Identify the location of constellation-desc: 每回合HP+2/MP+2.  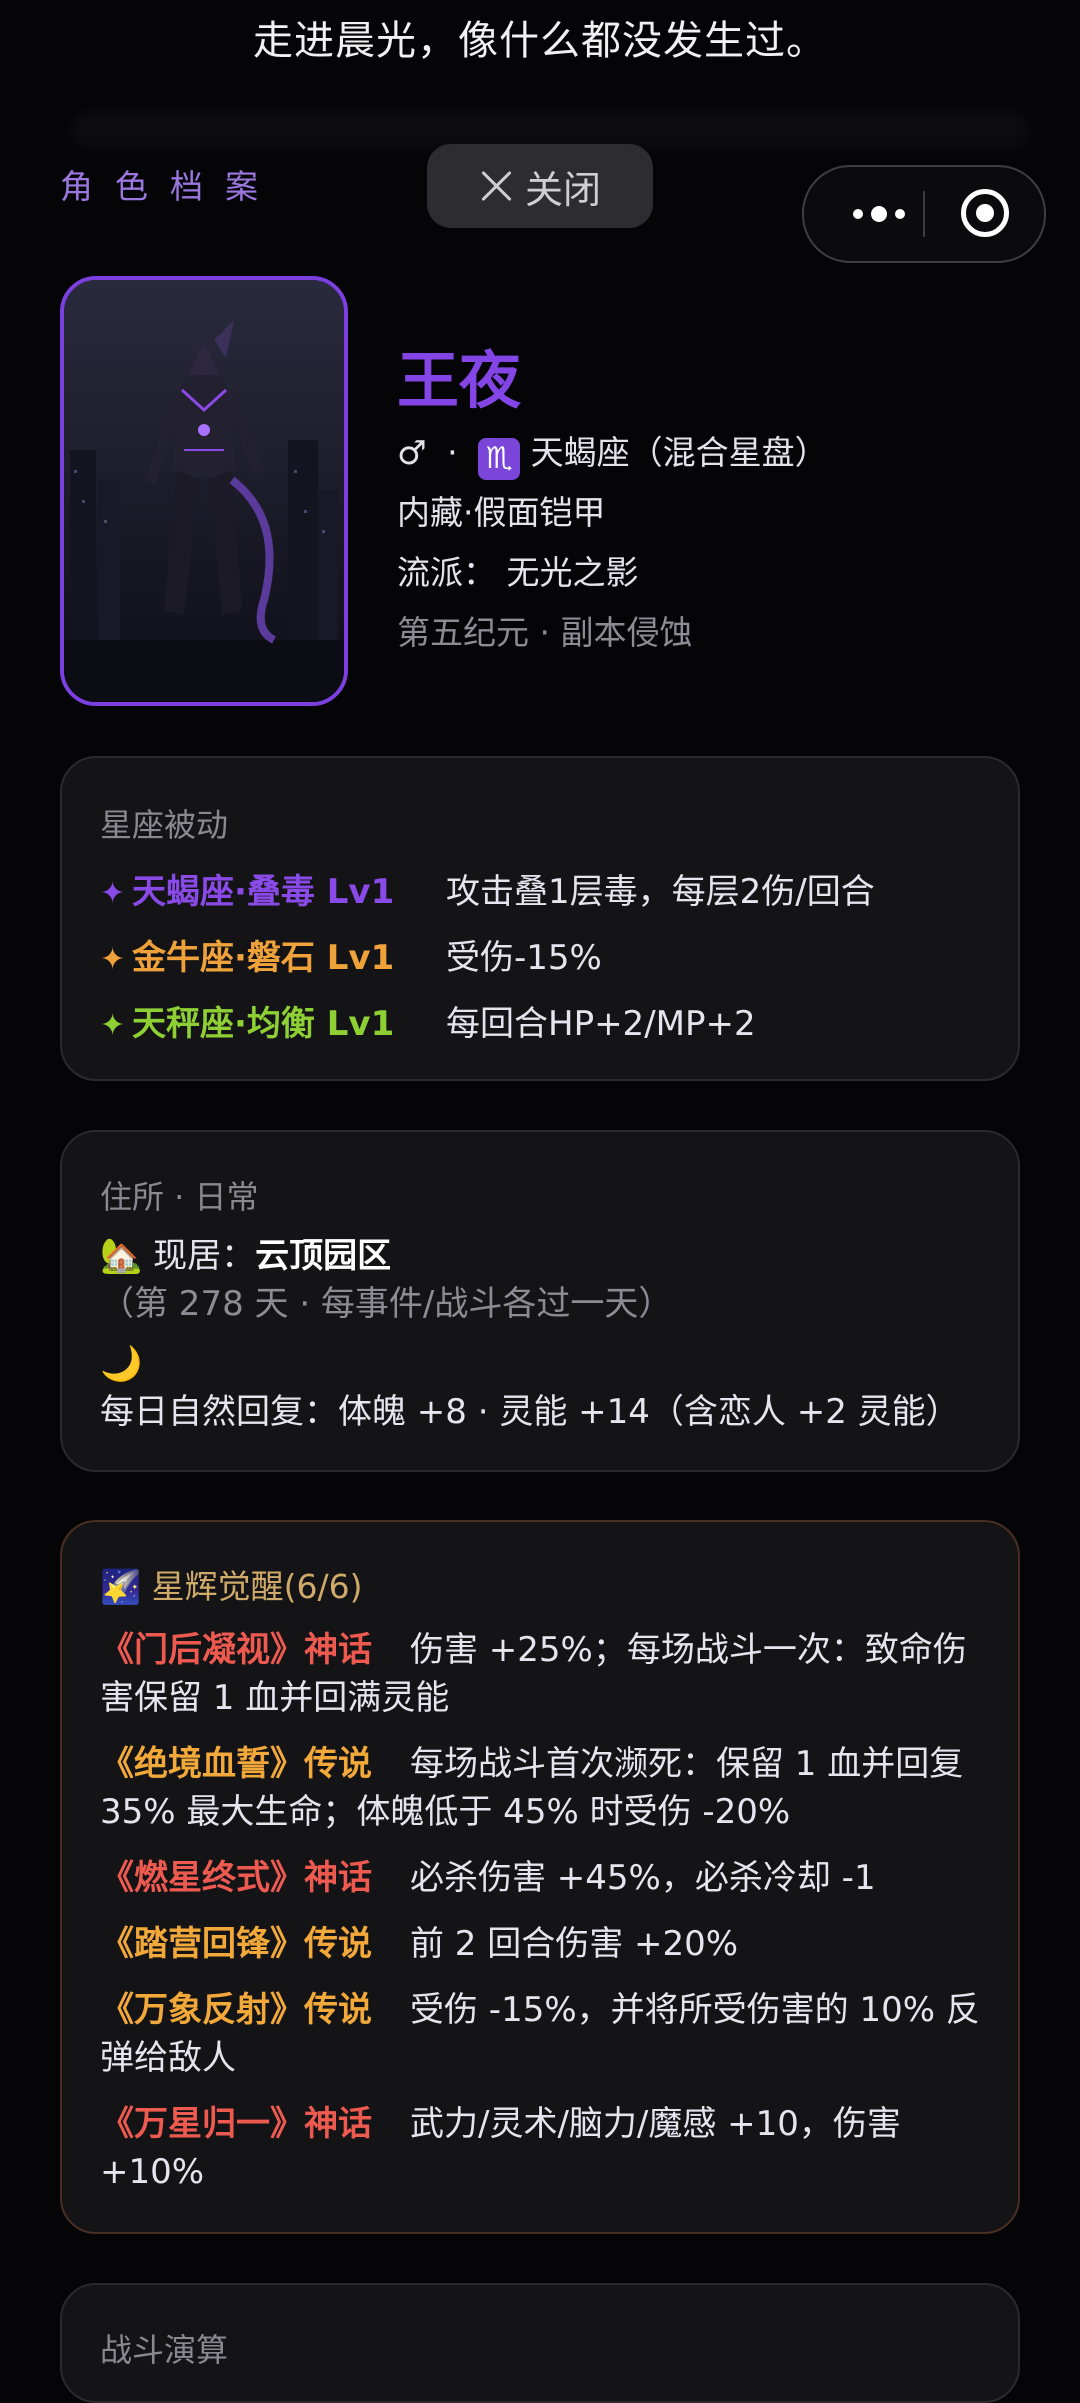
(601, 1024).